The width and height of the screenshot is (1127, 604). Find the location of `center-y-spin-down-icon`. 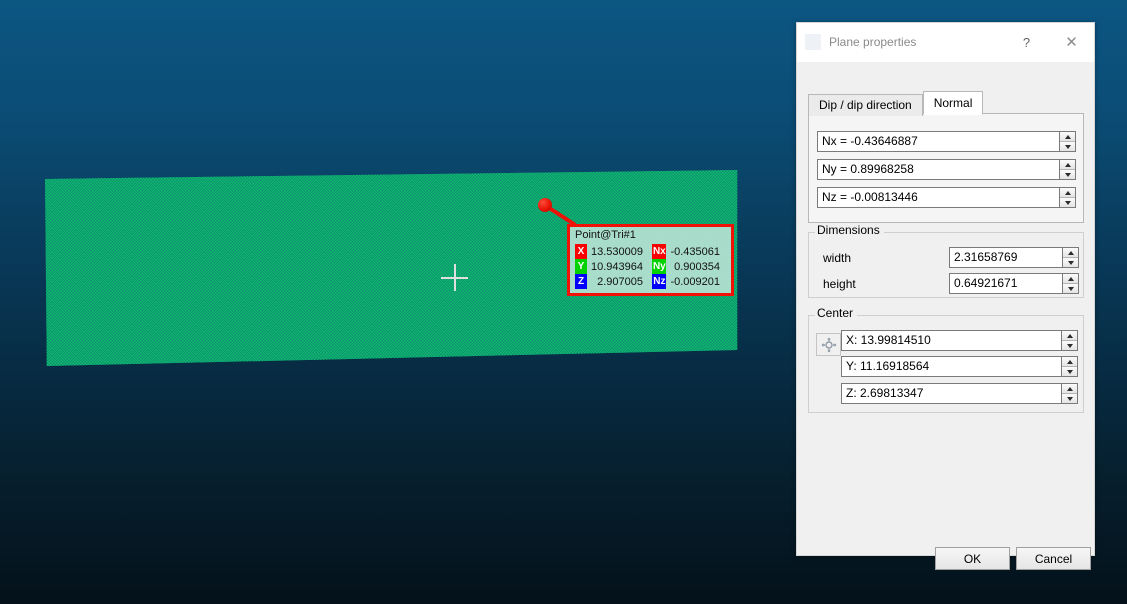

center-y-spin-down-icon is located at coordinates (1069, 371).